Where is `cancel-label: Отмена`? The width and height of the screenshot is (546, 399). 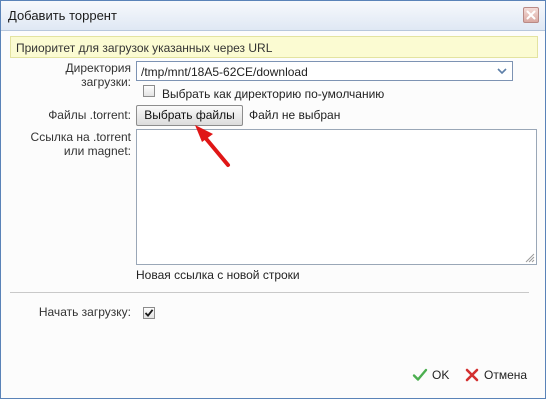 cancel-label: Отмена is located at coordinates (506, 375).